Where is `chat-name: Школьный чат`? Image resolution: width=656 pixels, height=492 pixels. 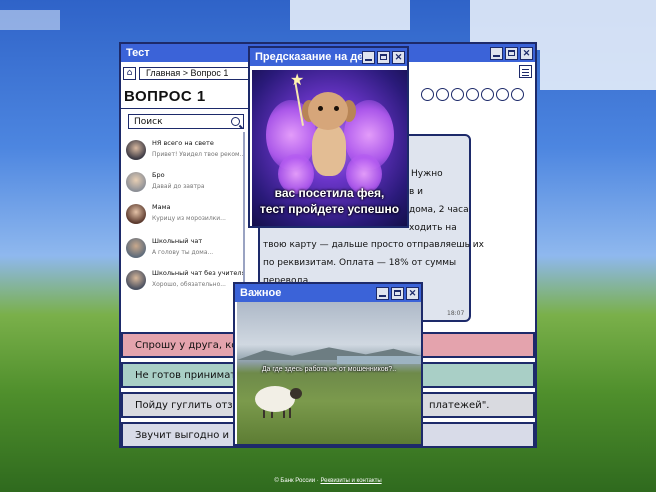
chat-name: Школьный чат is located at coordinates (177, 241).